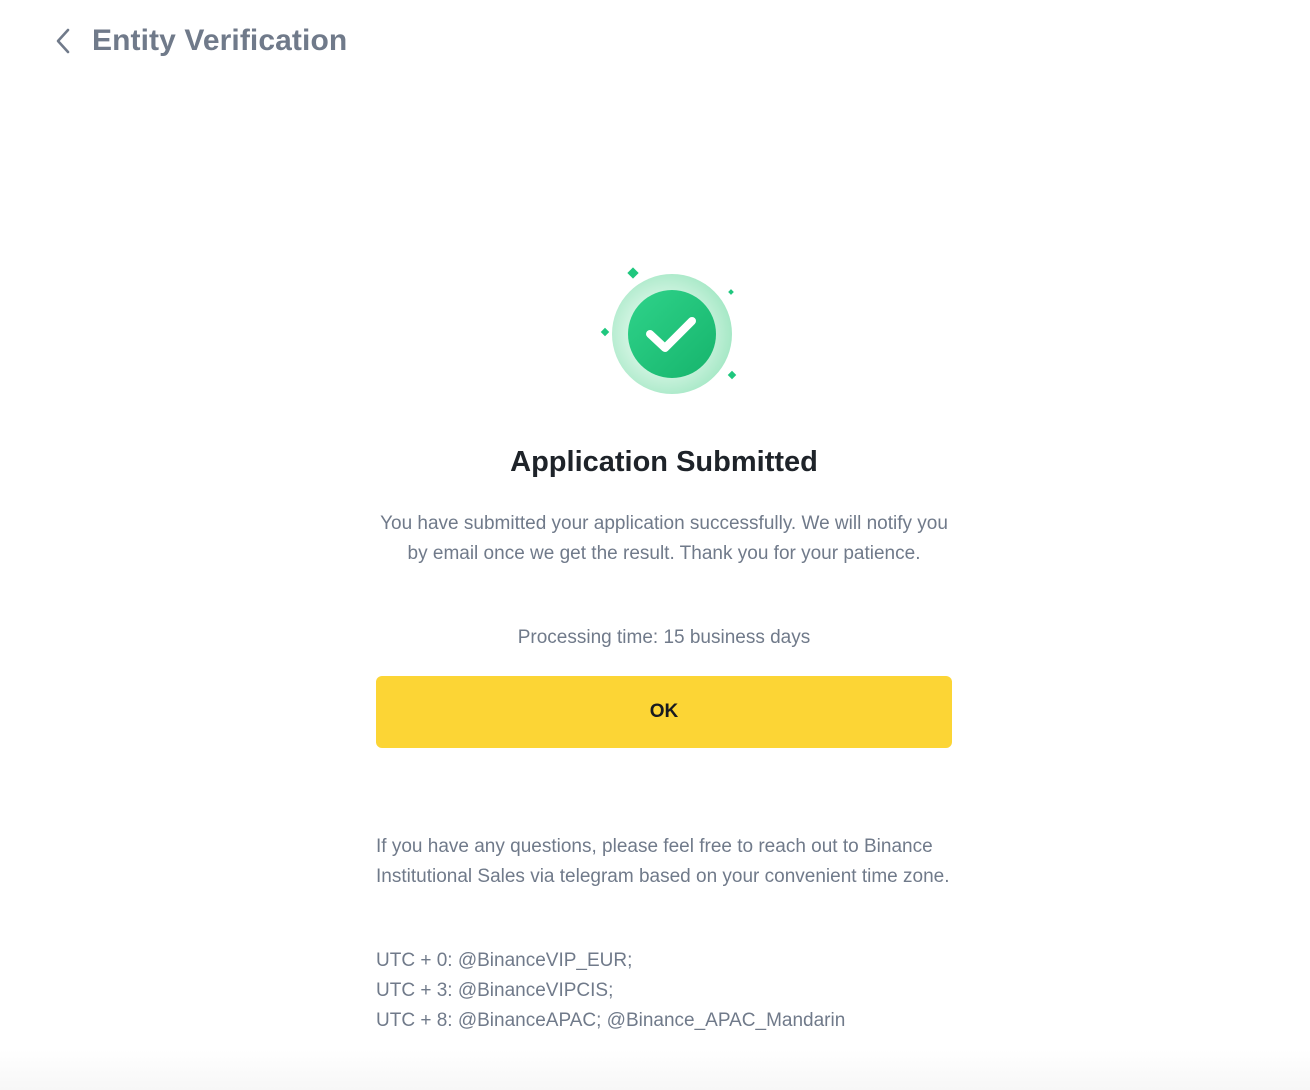  What do you see at coordinates (664, 330) in the screenshot?
I see `check-circle-icon` at bounding box center [664, 330].